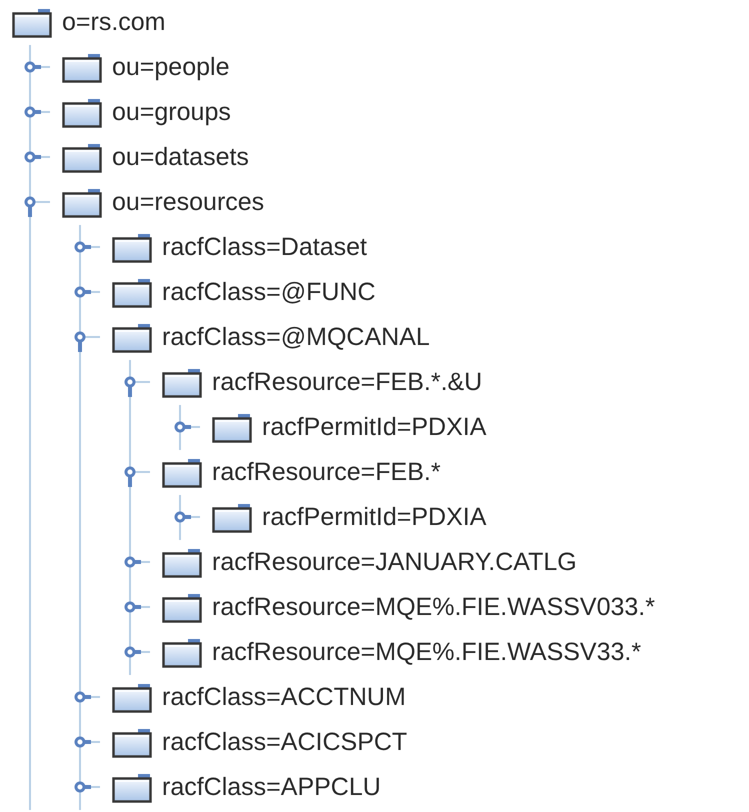 Image resolution: width=749 pixels, height=812 pixels. Describe the element at coordinates (171, 112) in the screenshot. I see `node-label: ou=groups` at that location.